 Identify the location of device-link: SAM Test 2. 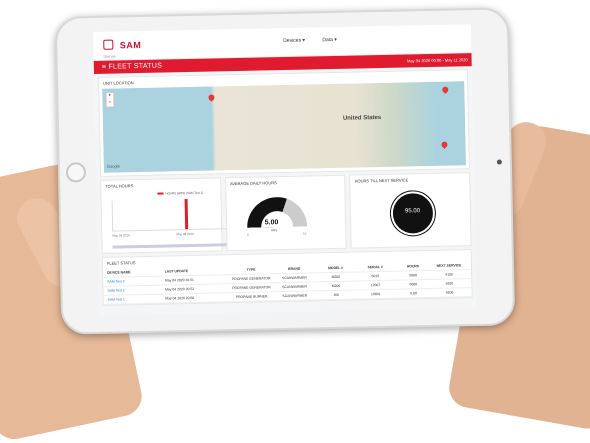
(136, 290).